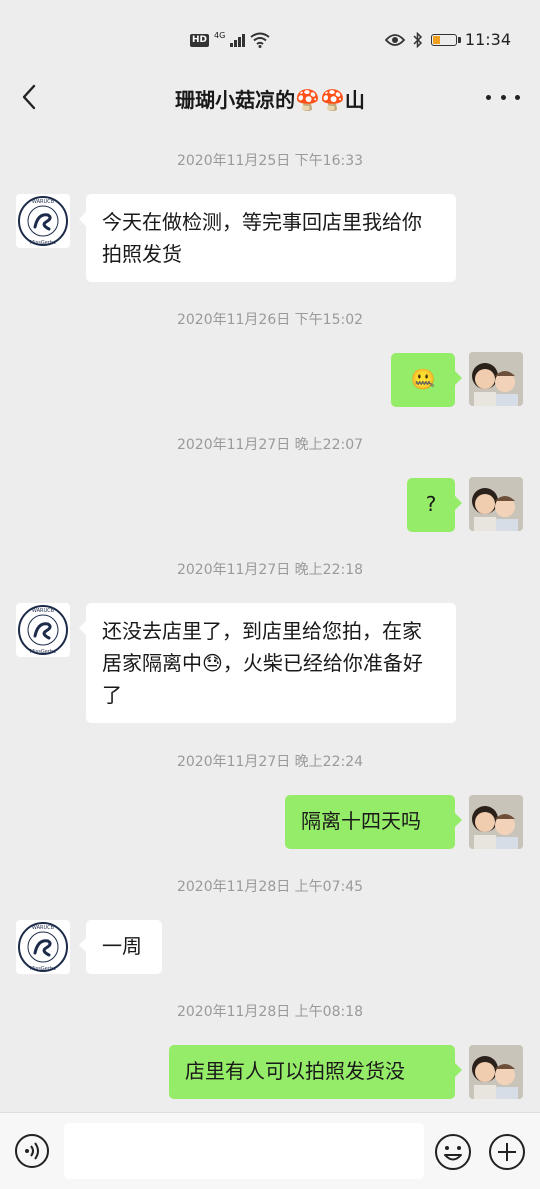 Image resolution: width=540 pixels, height=1189 pixels. Describe the element at coordinates (417, 39) in the screenshot. I see `bluetooth-icon` at that location.